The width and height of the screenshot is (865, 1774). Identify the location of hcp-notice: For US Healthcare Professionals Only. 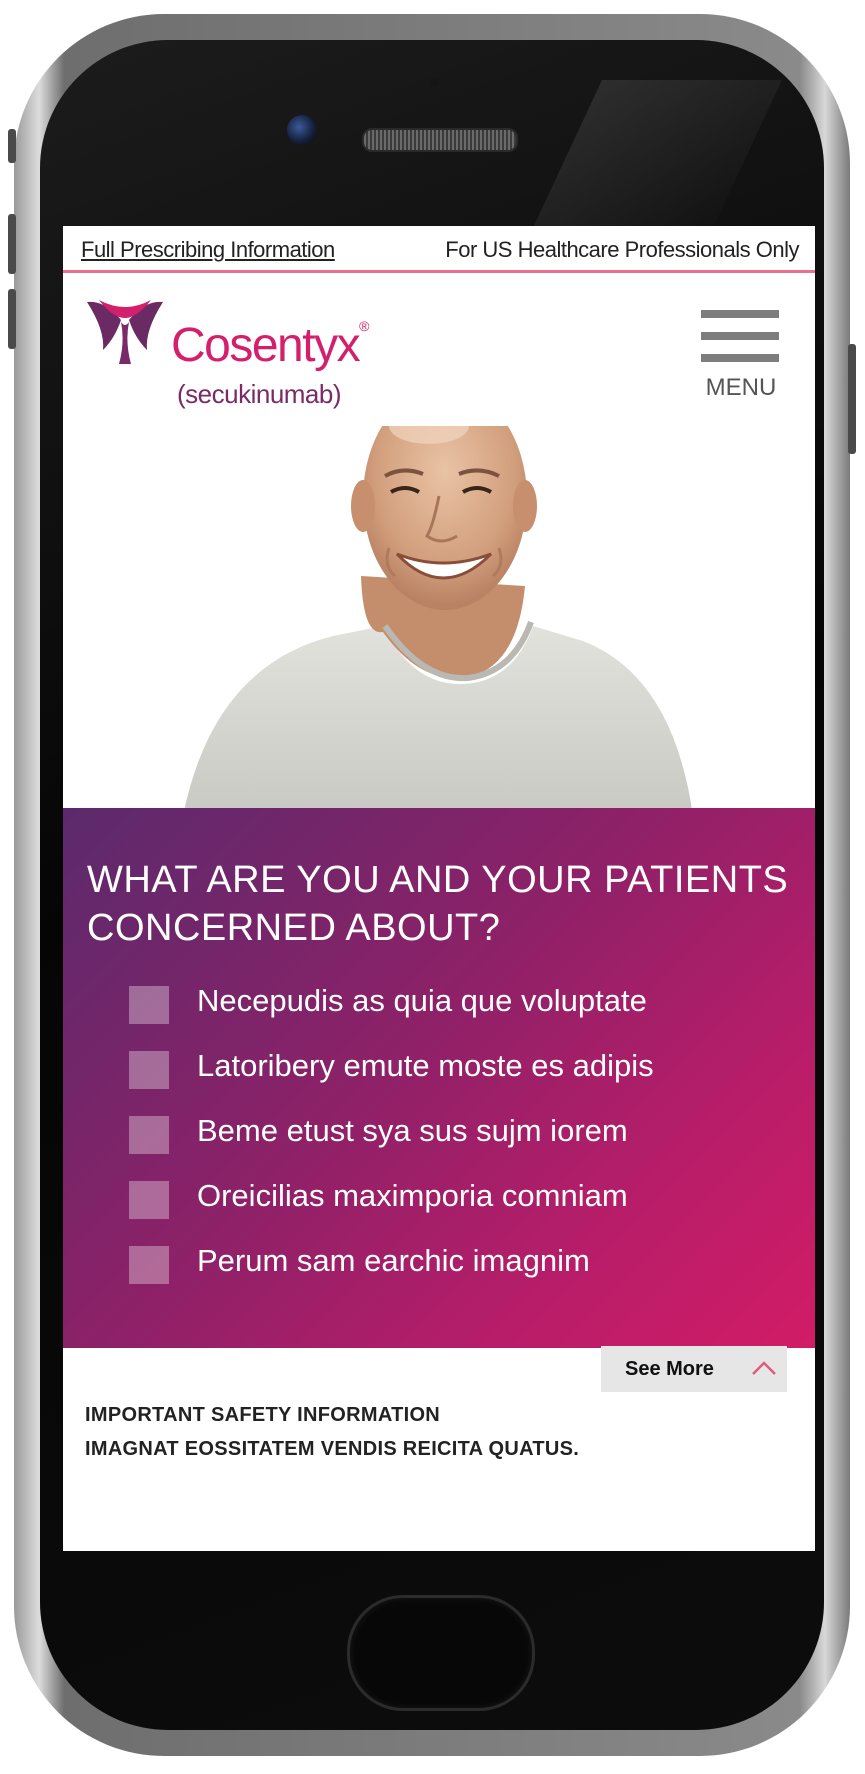
(622, 249).